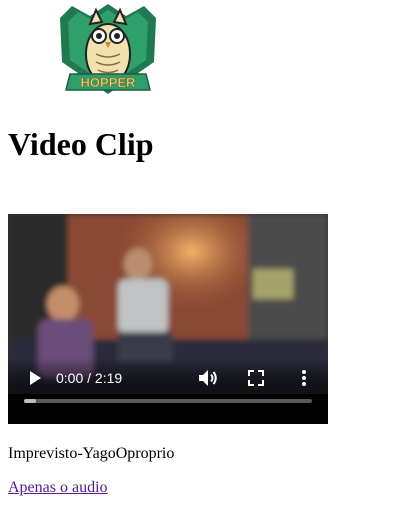  I want to click on volume-button, so click(208, 378).